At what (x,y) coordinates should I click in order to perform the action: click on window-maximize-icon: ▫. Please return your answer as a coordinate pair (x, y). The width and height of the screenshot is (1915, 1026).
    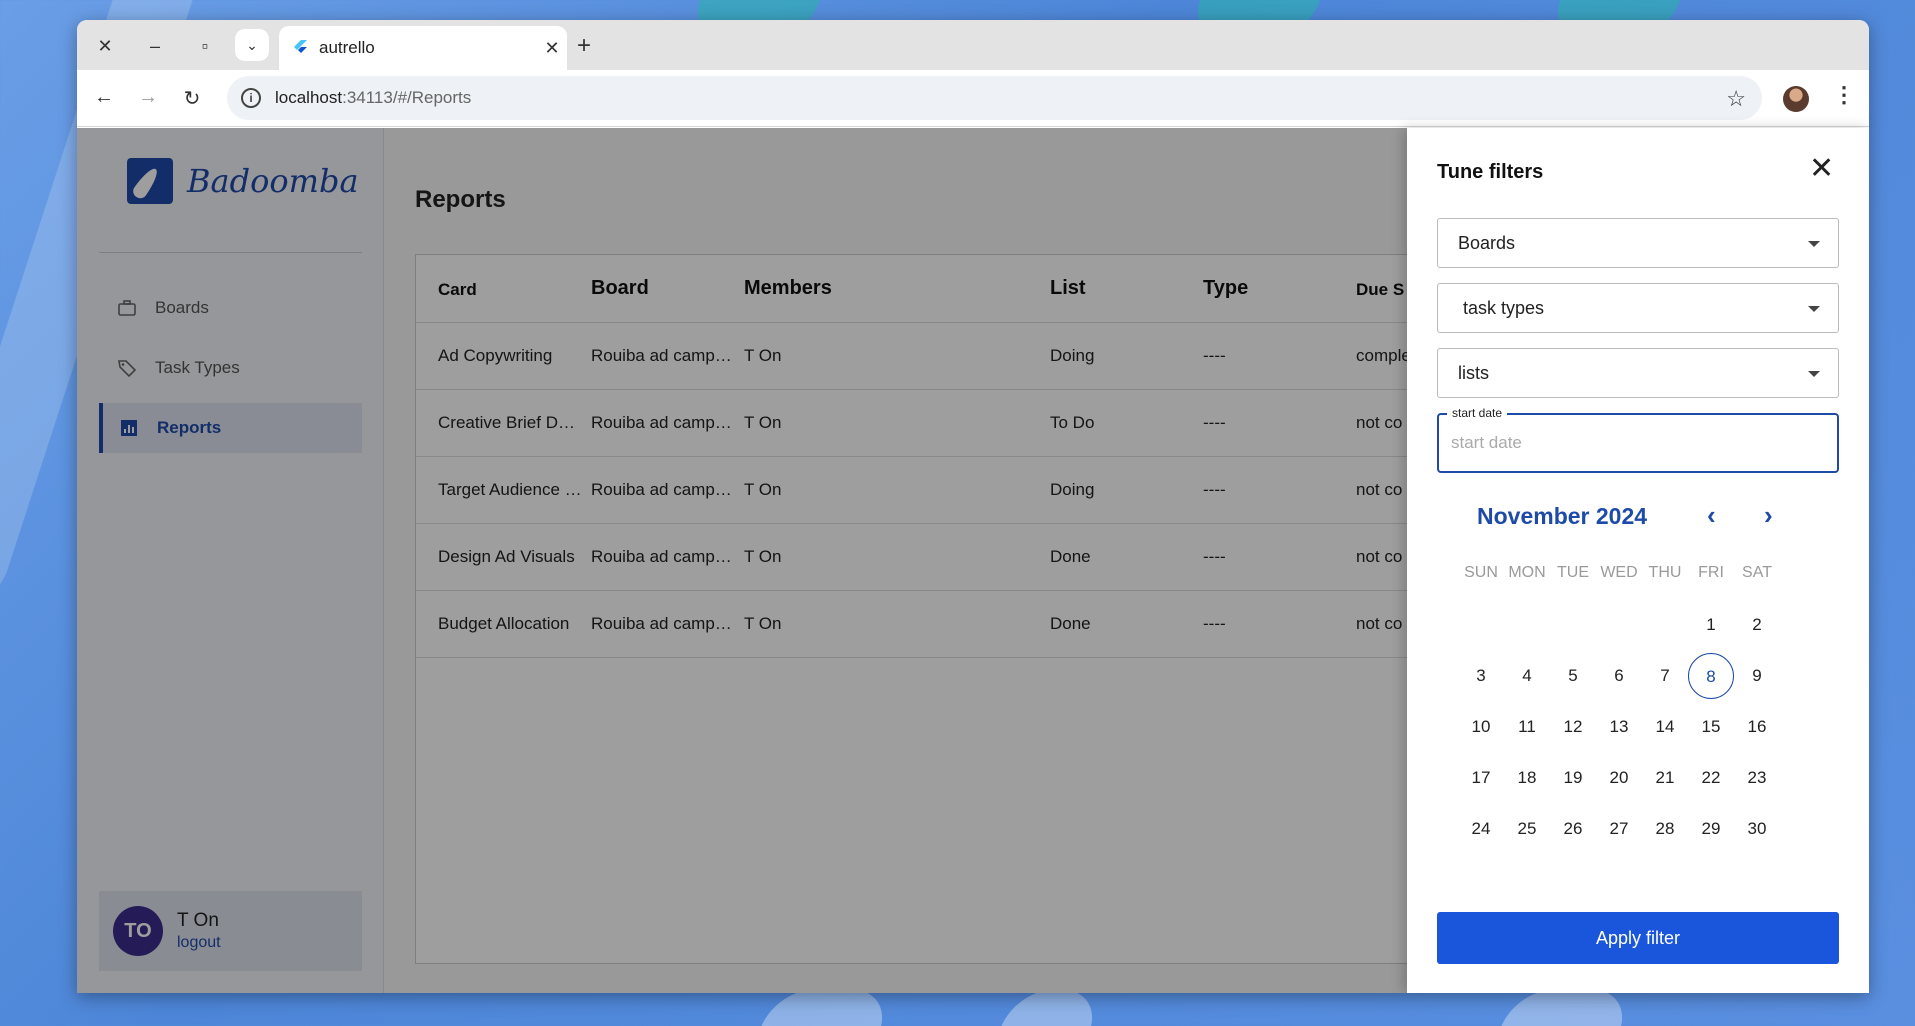
    Looking at the image, I should click on (205, 46).